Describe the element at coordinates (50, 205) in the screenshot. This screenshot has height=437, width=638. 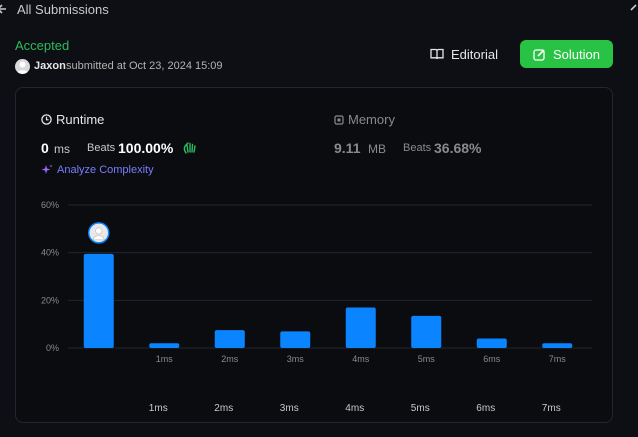
I see `y-tick-label: 60%` at that location.